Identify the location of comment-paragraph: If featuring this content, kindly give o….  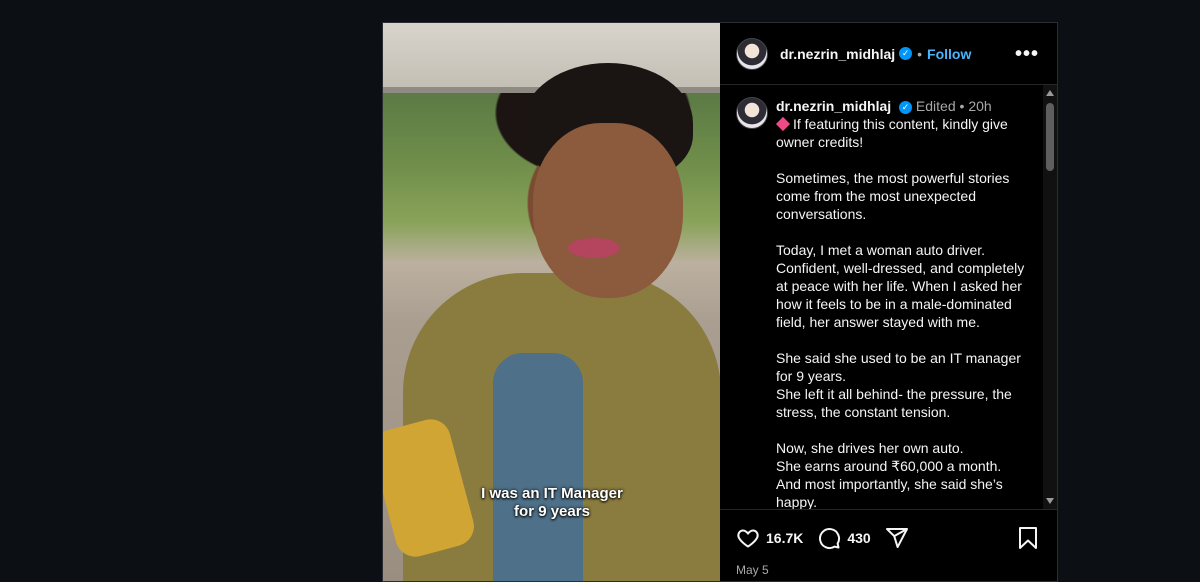
(891, 133).